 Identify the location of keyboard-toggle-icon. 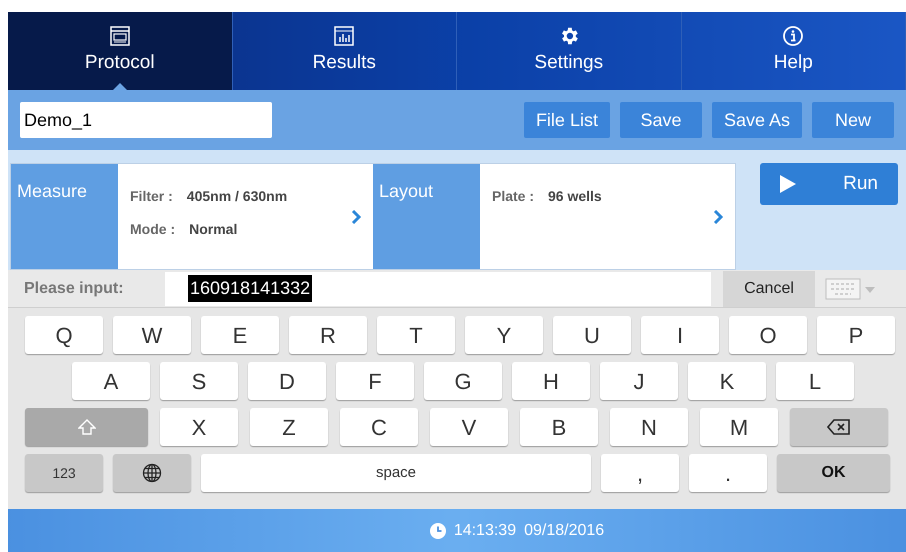
(851, 289).